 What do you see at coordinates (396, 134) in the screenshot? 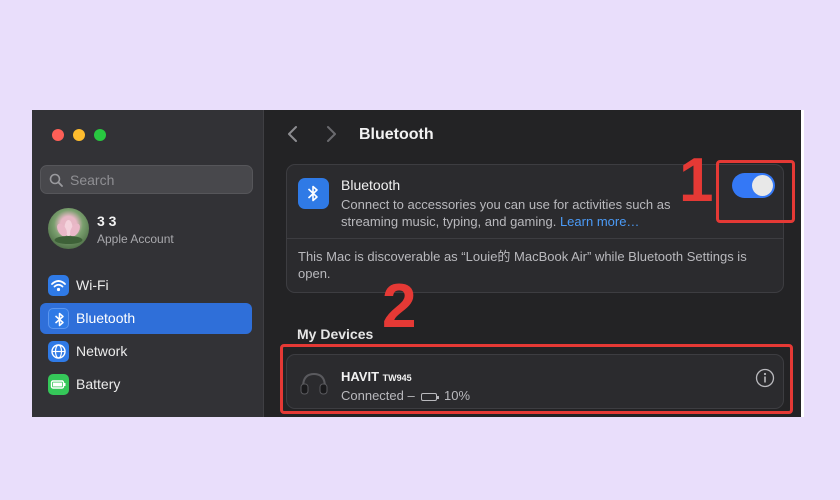
I see `page-title: Bluetooth` at bounding box center [396, 134].